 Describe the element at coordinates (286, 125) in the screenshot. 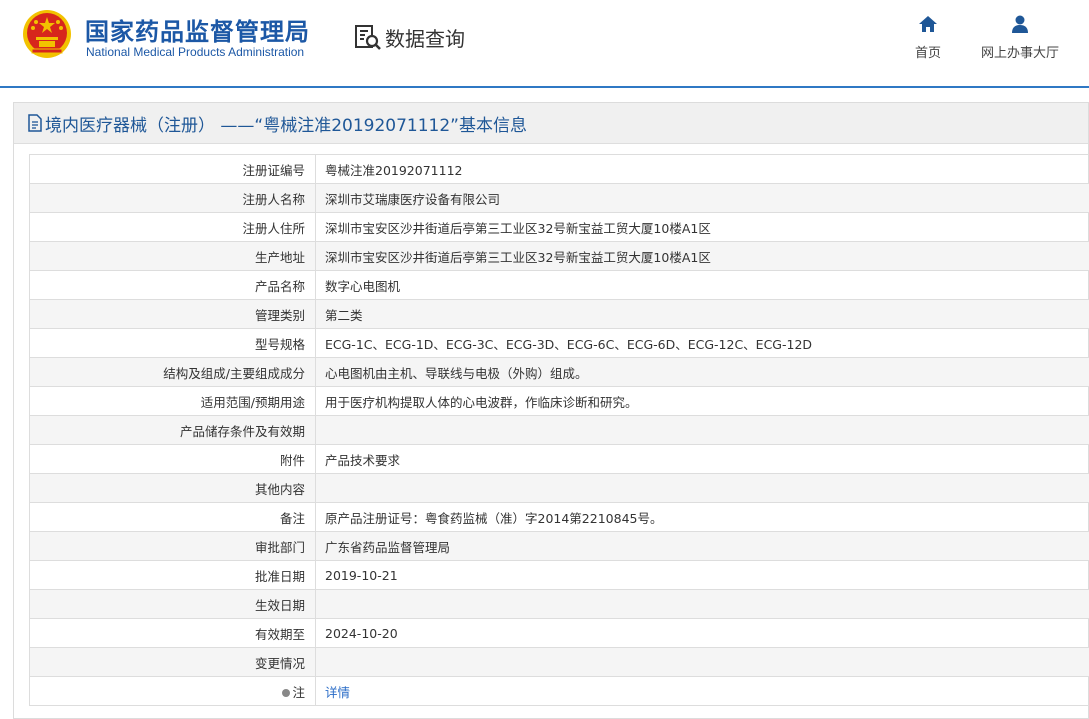

I see `panel-title: 境内医疗器械（注册） ——“粤械注准20192071112”基本信息` at that location.